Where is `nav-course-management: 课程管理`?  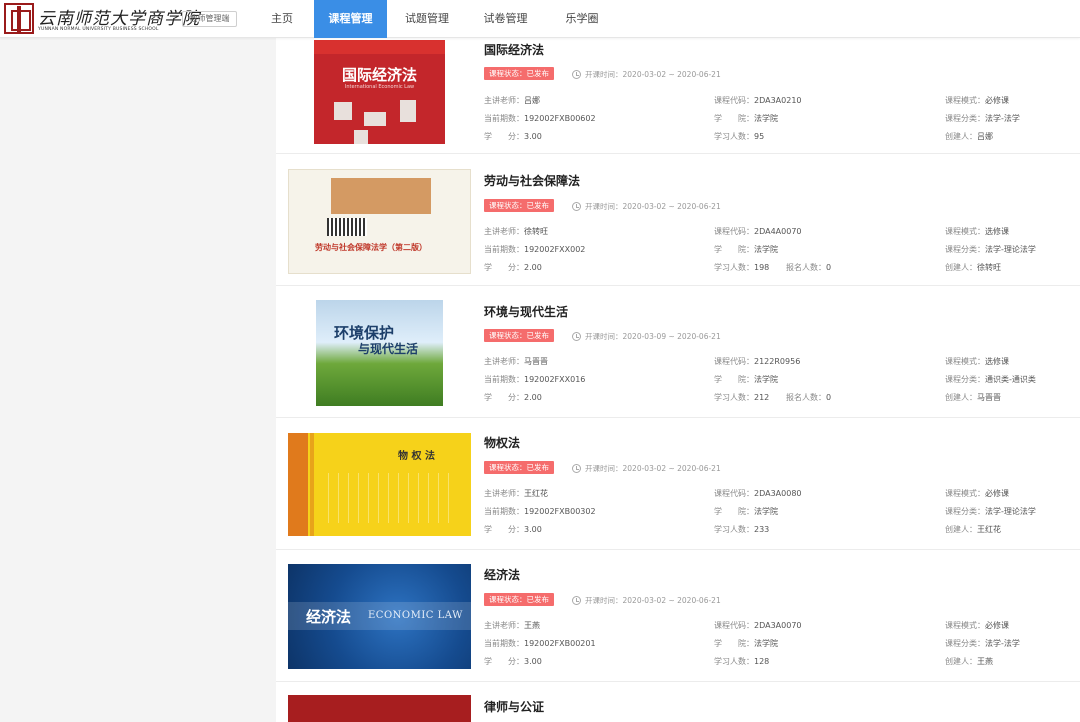
nav-course-management: 课程管理 is located at coordinates (350, 19).